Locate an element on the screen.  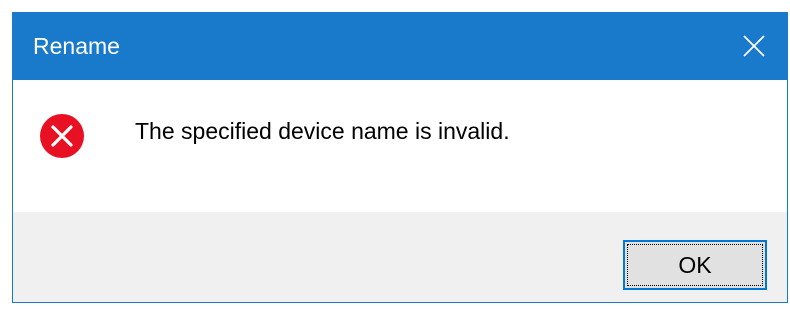
close-icon is located at coordinates (754, 46).